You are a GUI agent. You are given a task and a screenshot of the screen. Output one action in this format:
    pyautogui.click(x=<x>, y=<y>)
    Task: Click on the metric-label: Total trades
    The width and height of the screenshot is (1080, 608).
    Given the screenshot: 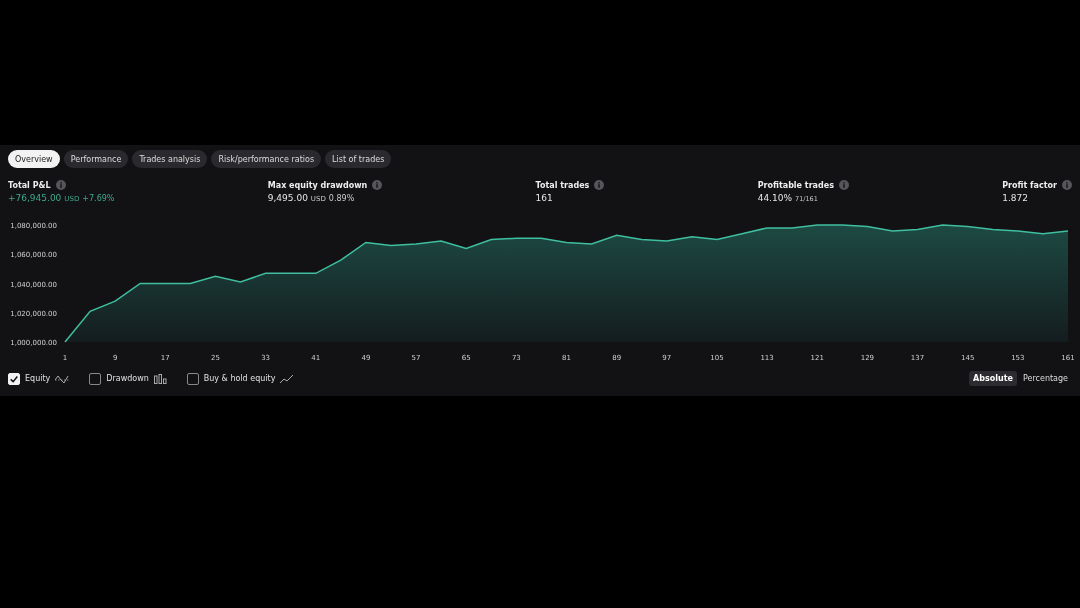 What is the action you would take?
    pyautogui.click(x=562, y=185)
    